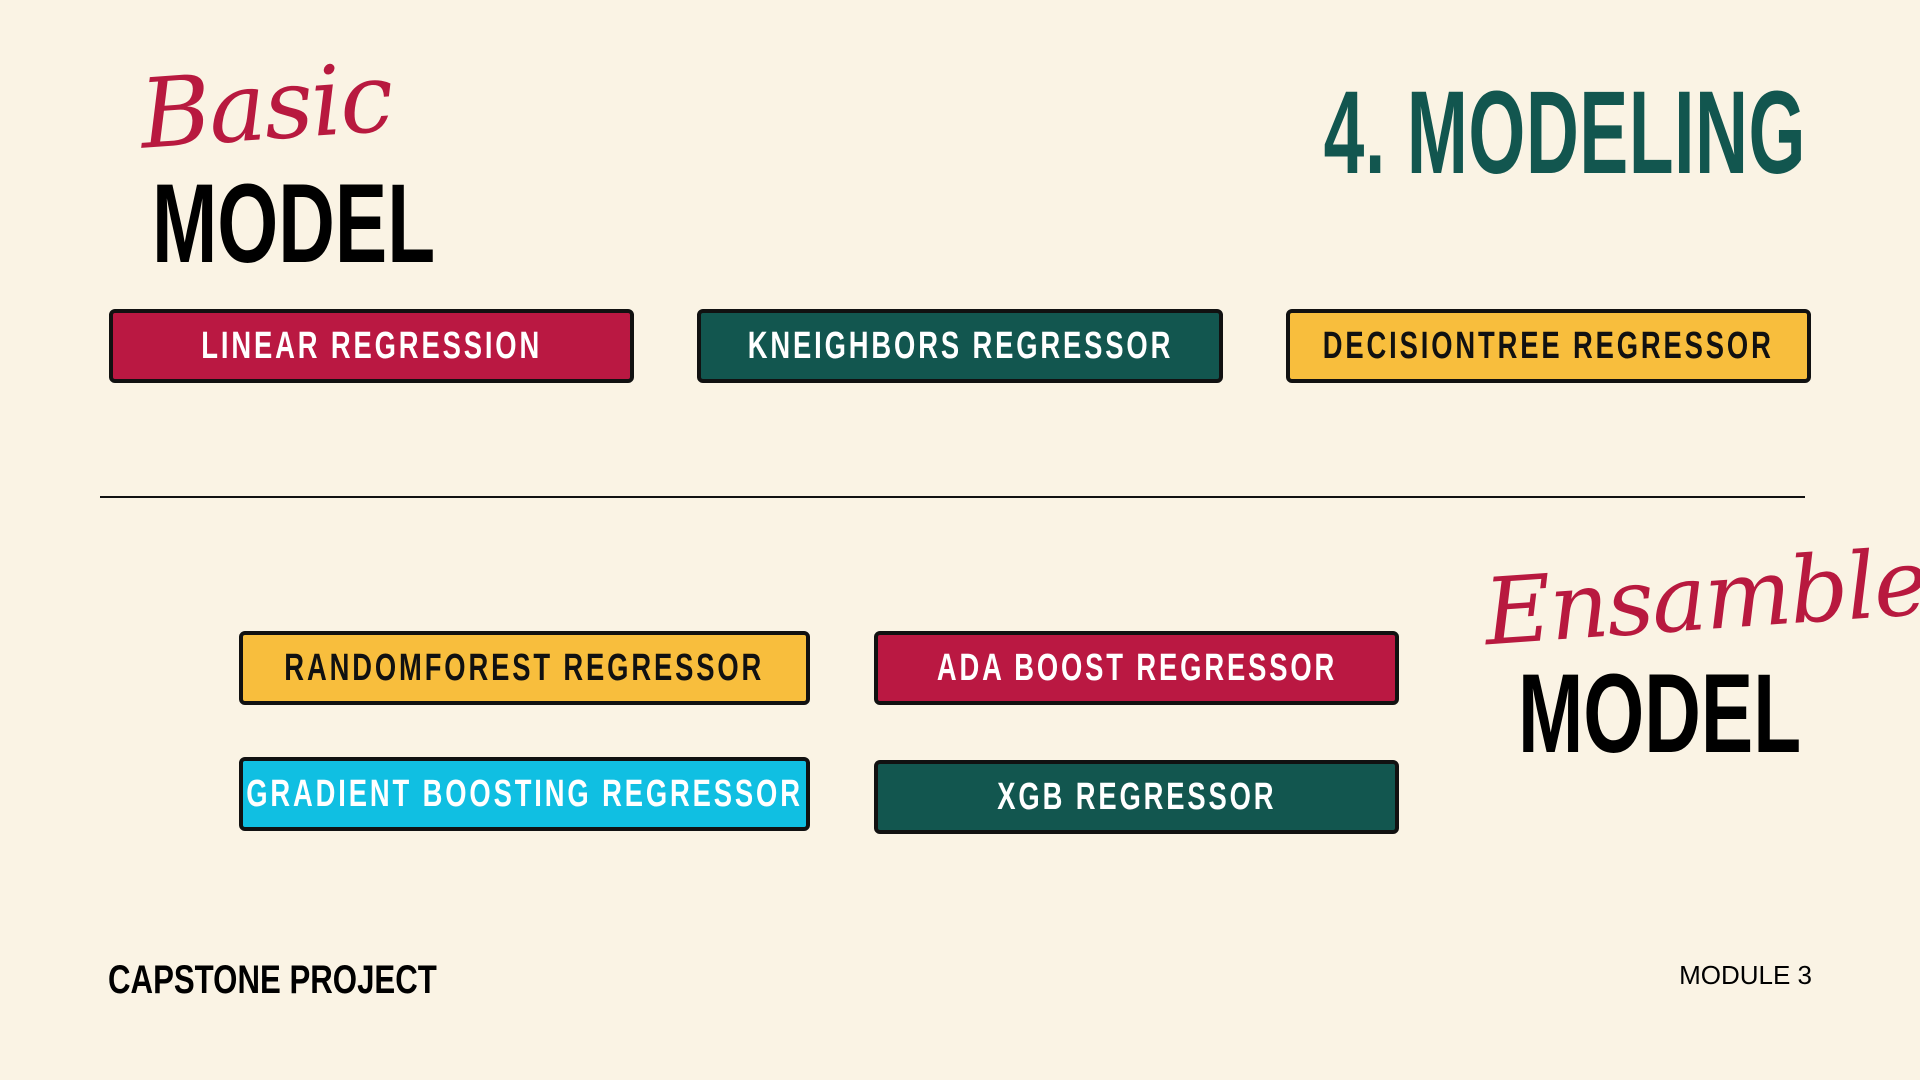 The height and width of the screenshot is (1080, 1920). I want to click on section-divider, so click(952, 497).